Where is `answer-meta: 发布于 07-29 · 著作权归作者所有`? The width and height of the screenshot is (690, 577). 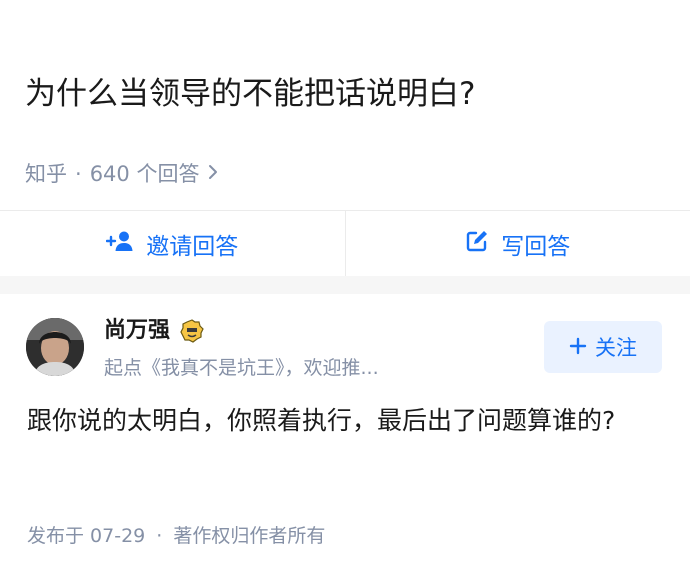
answer-meta: 发布于 07-29 · 著作权归作者所有 is located at coordinates (176, 536).